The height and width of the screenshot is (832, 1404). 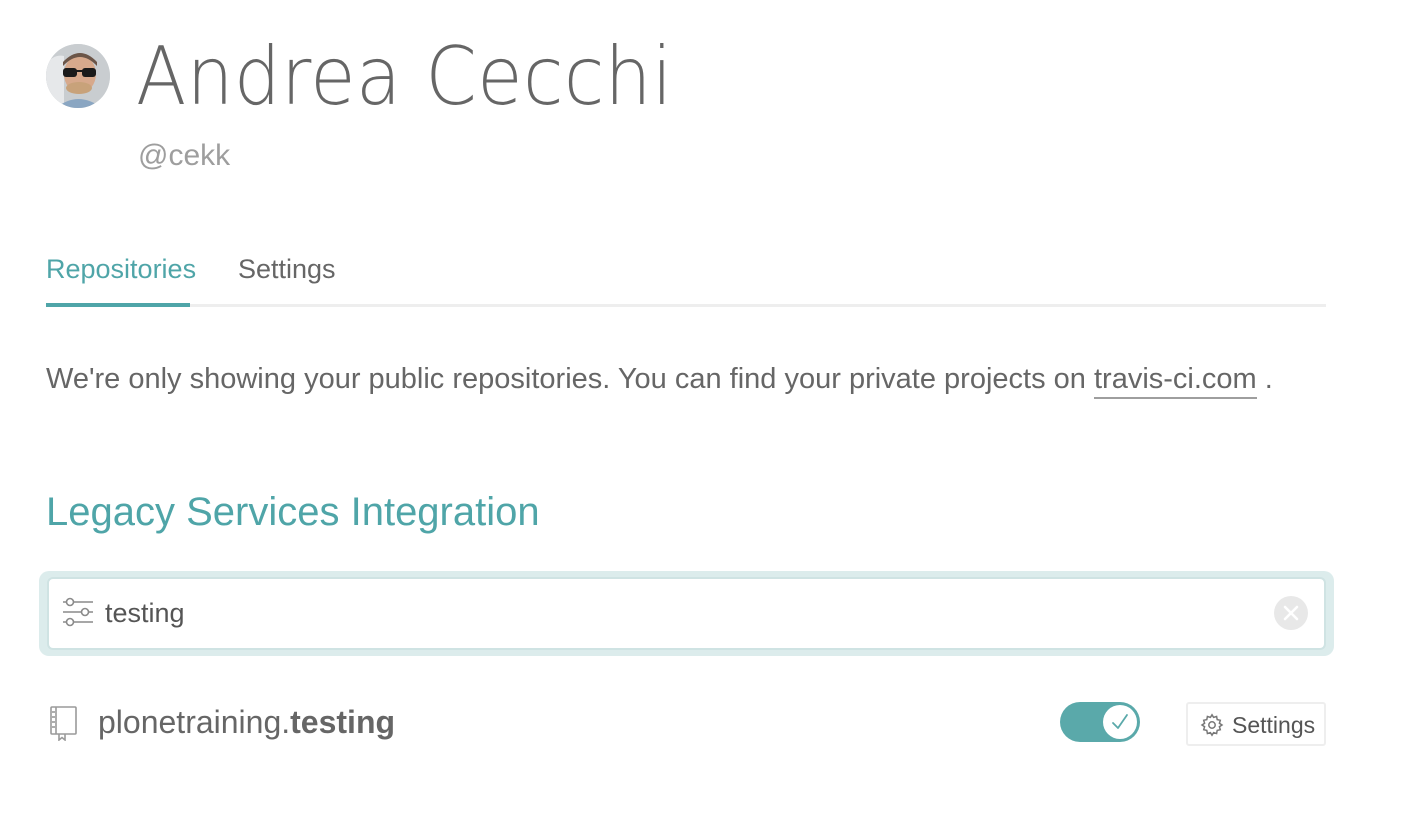 I want to click on repo-name: testing, so click(x=343, y=722).